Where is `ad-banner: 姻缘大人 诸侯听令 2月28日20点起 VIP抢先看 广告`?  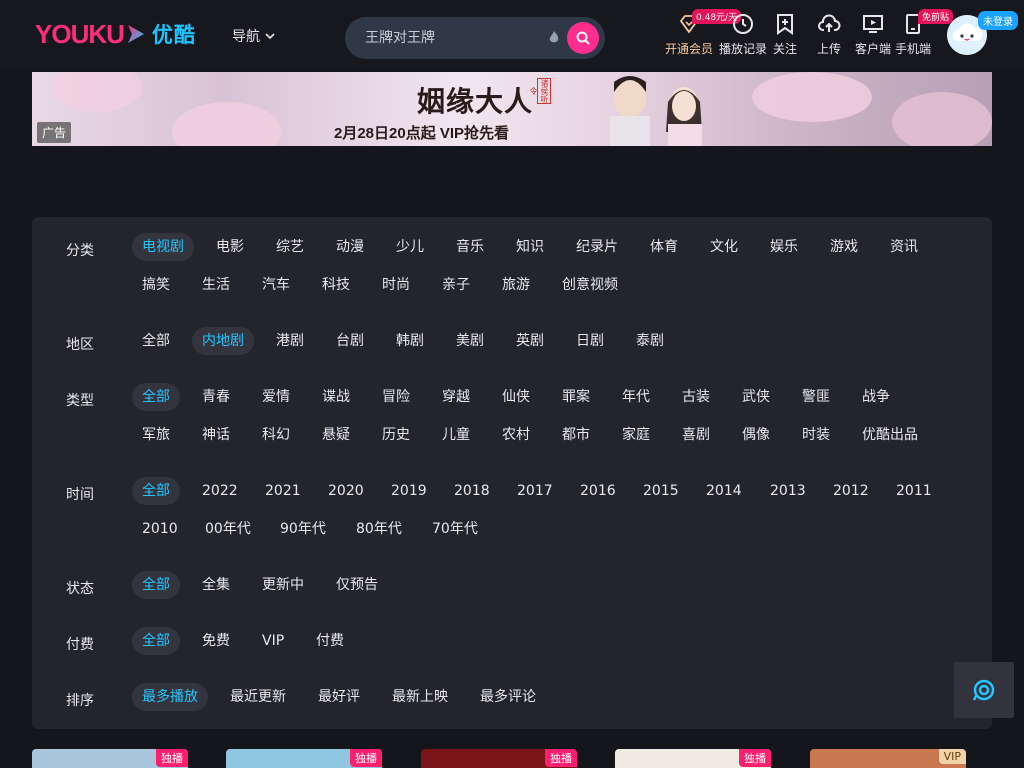
ad-banner: 姻缘大人 诸侯听令 2月28日20点起 VIP抢先看 广告 is located at coordinates (512, 109).